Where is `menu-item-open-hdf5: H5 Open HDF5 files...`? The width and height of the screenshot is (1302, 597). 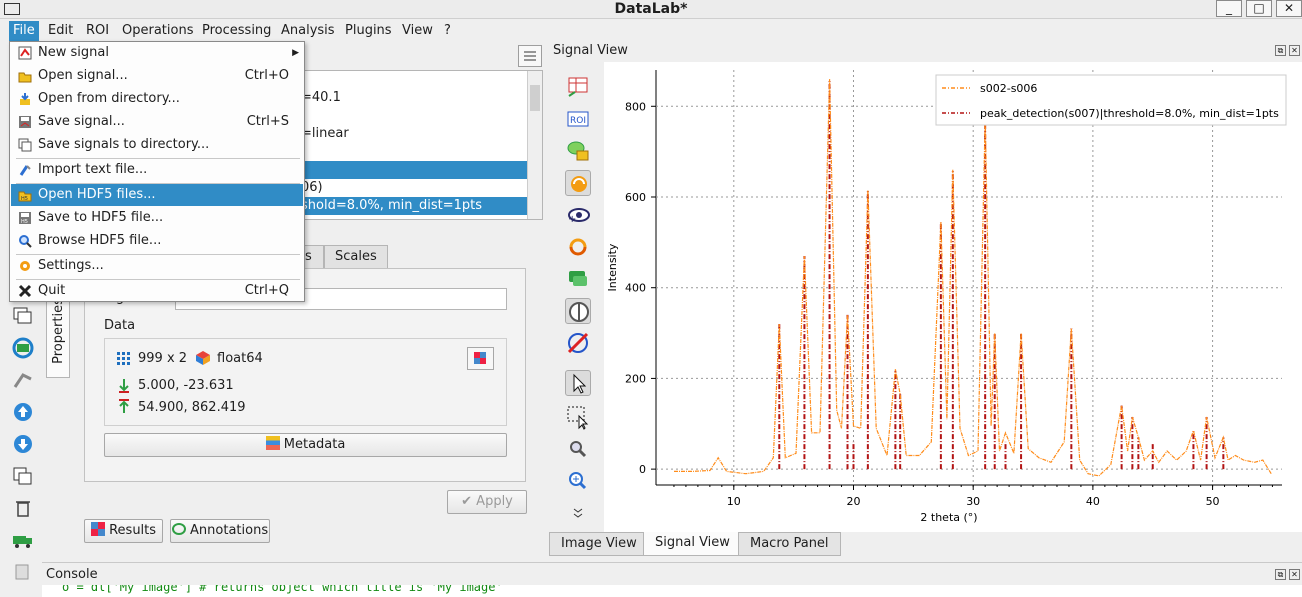
menu-item-open-hdf5: H5 Open HDF5 files... is located at coordinates (157, 195).